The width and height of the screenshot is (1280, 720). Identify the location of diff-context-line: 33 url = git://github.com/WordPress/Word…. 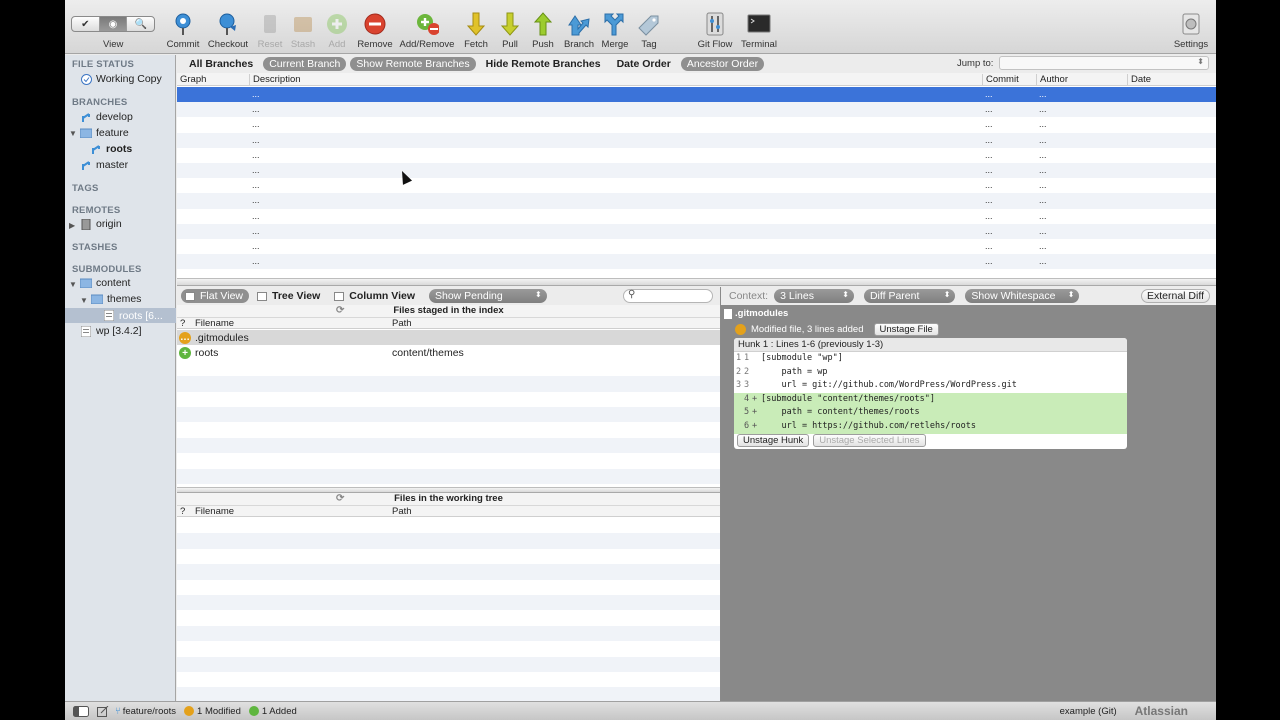
(930, 386).